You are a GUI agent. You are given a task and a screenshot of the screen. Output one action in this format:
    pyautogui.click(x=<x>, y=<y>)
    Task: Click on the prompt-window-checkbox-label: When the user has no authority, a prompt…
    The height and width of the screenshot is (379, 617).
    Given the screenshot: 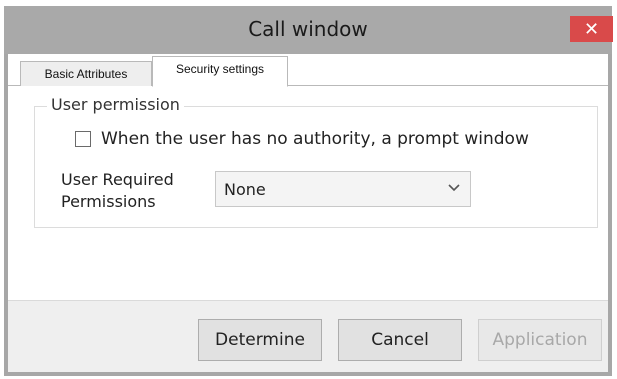 What is the action you would take?
    pyautogui.click(x=315, y=139)
    